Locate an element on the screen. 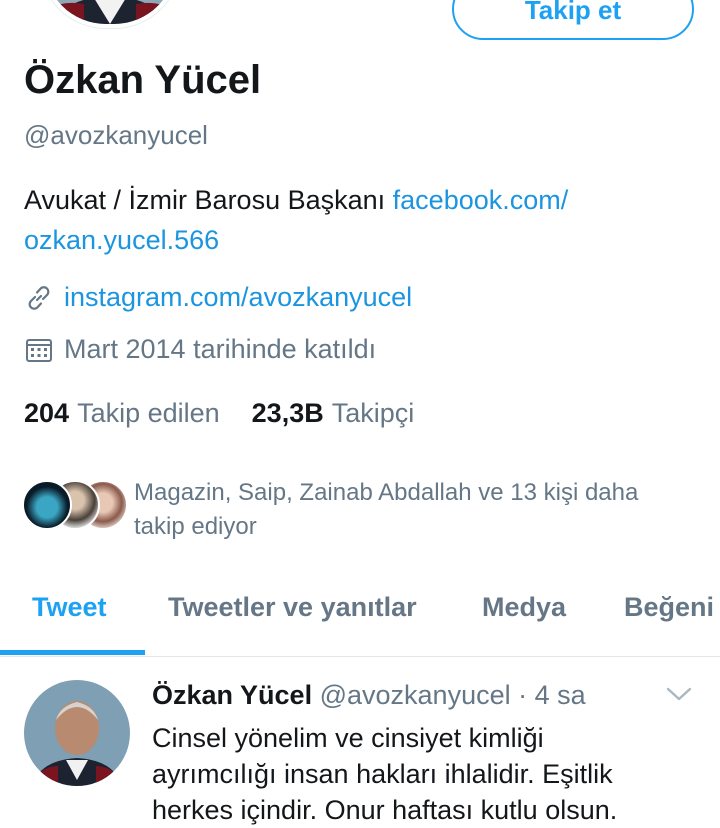 The image size is (720, 828). following-stat: 204 Takip edilen is located at coordinates (122, 413).